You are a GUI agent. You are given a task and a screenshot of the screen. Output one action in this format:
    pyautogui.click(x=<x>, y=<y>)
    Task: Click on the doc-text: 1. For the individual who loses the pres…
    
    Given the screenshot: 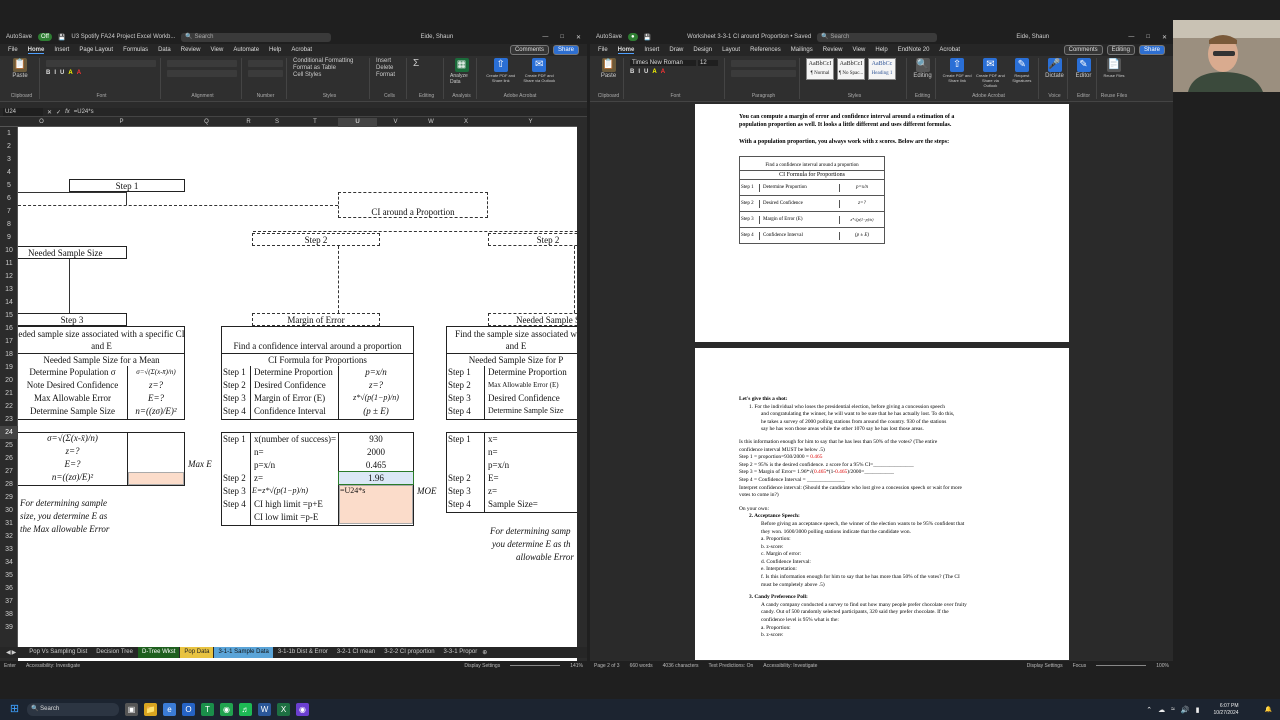 What is the action you would take?
    pyautogui.click(x=884, y=408)
    